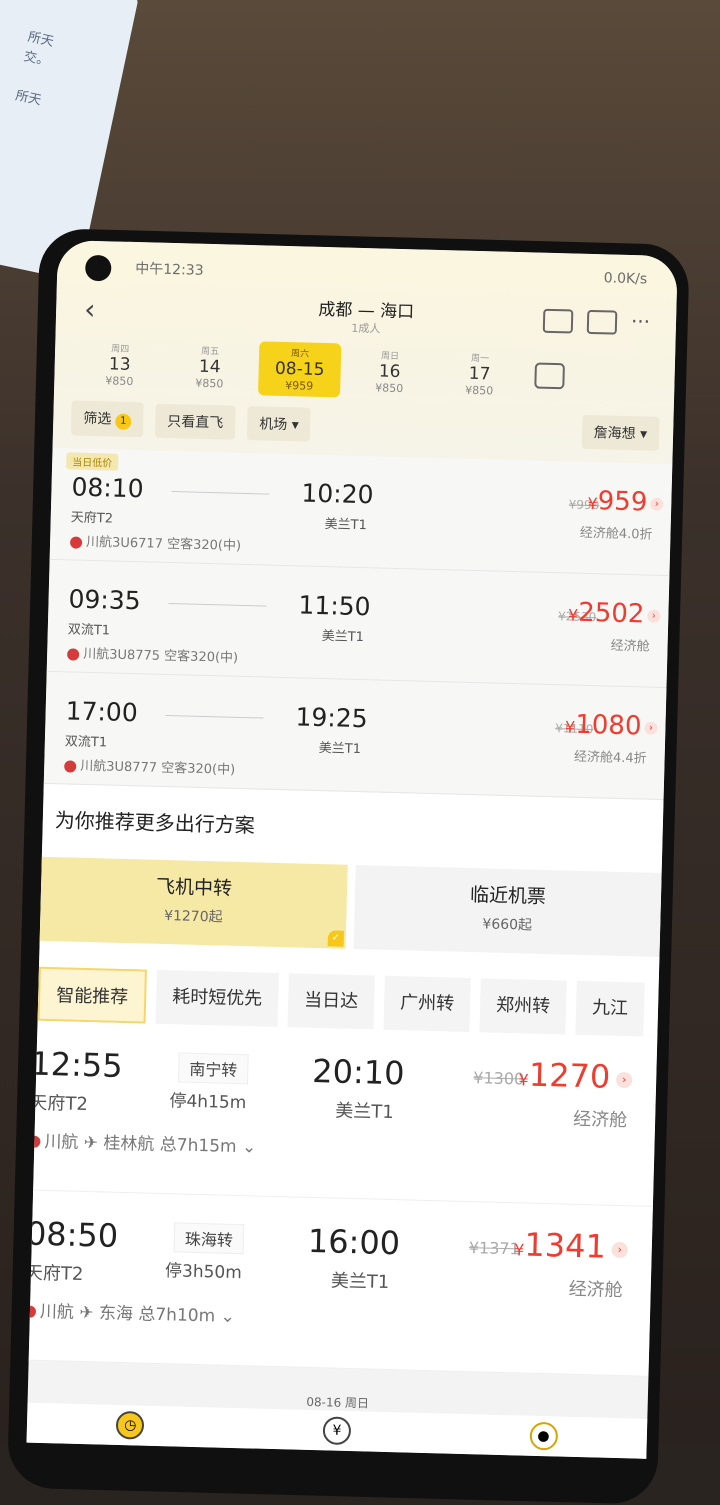  What do you see at coordinates (522, 1006) in the screenshot?
I see `tab-zhengzhou: 郑州转` at bounding box center [522, 1006].